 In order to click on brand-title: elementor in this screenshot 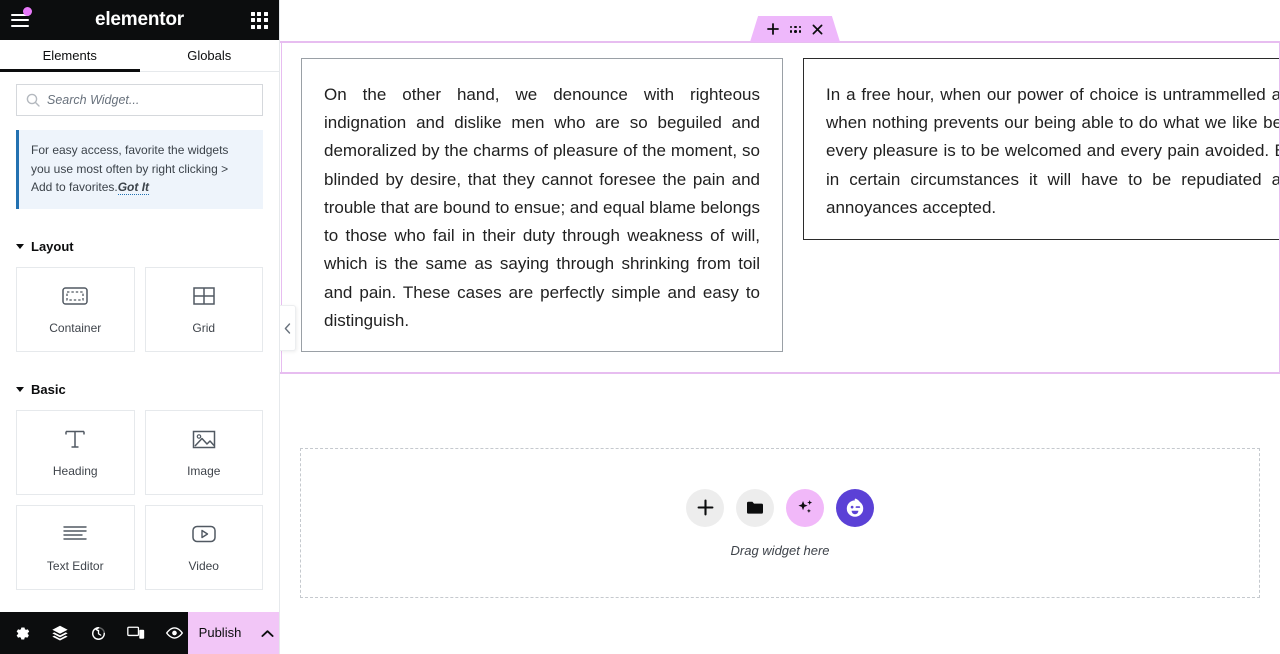, I will do `click(139, 19)`.